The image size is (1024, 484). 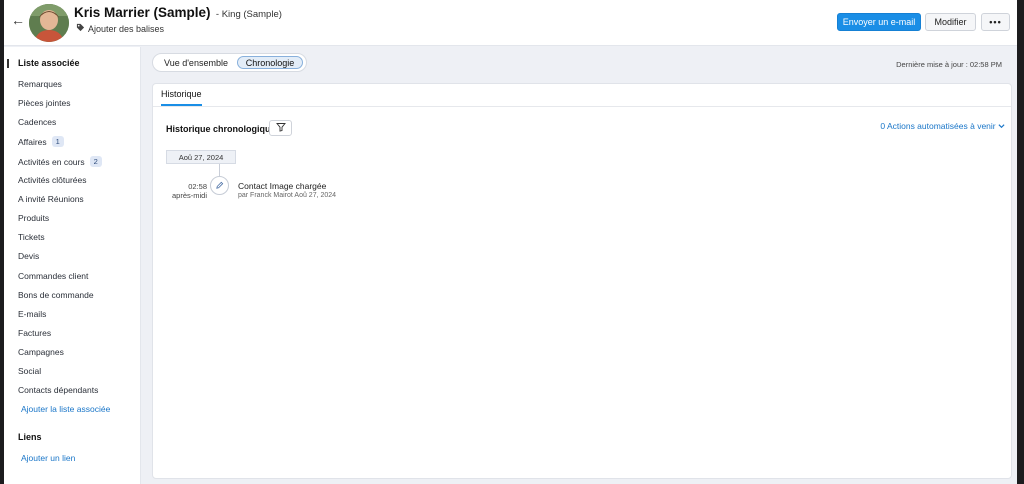 I want to click on sidebar-item: Pièces jointes, so click(x=44, y=103).